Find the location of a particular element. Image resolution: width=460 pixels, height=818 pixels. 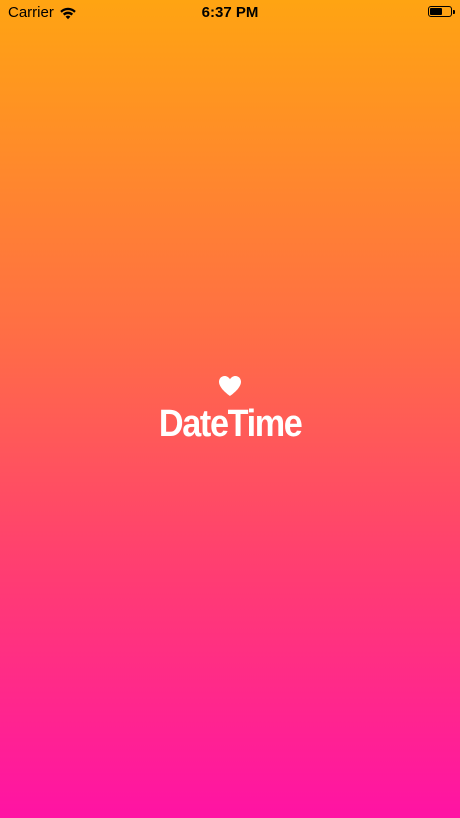

battery-icon is located at coordinates (441, 11).